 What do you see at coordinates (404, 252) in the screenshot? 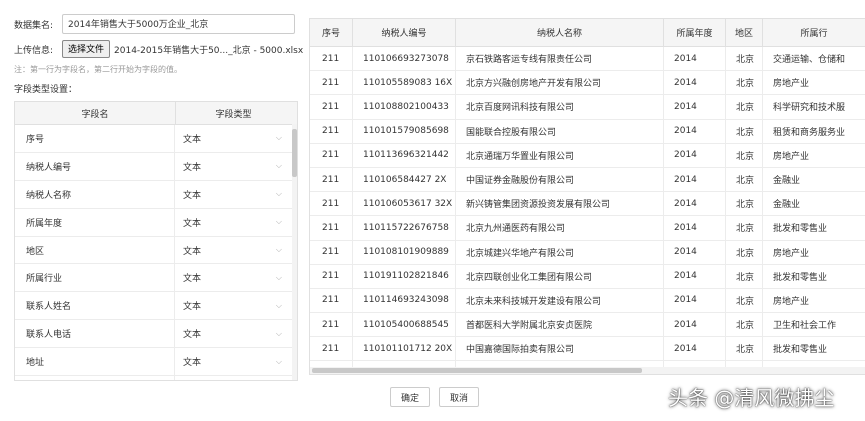
I see `table-cell: 110108101909889` at bounding box center [404, 252].